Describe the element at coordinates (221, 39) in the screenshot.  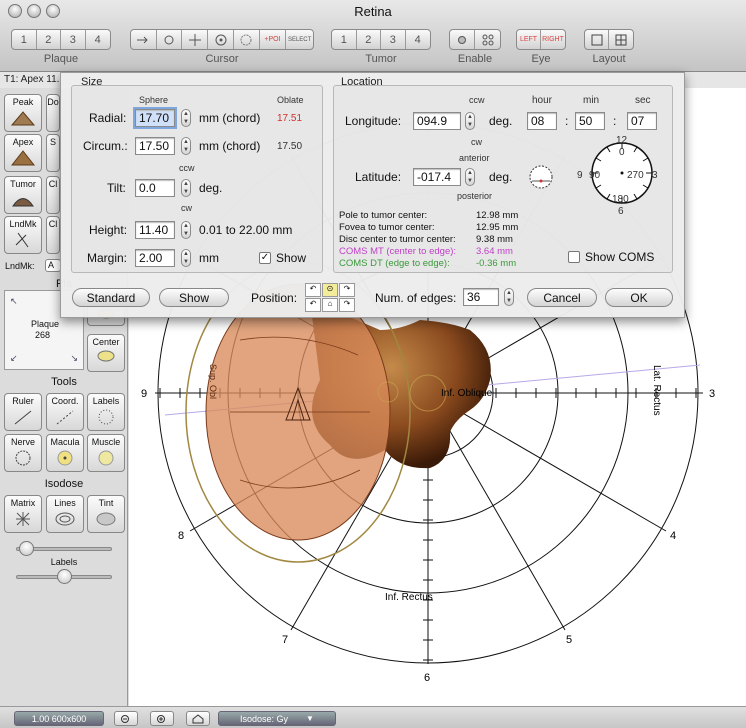
I see `cursor-target-icon` at that location.